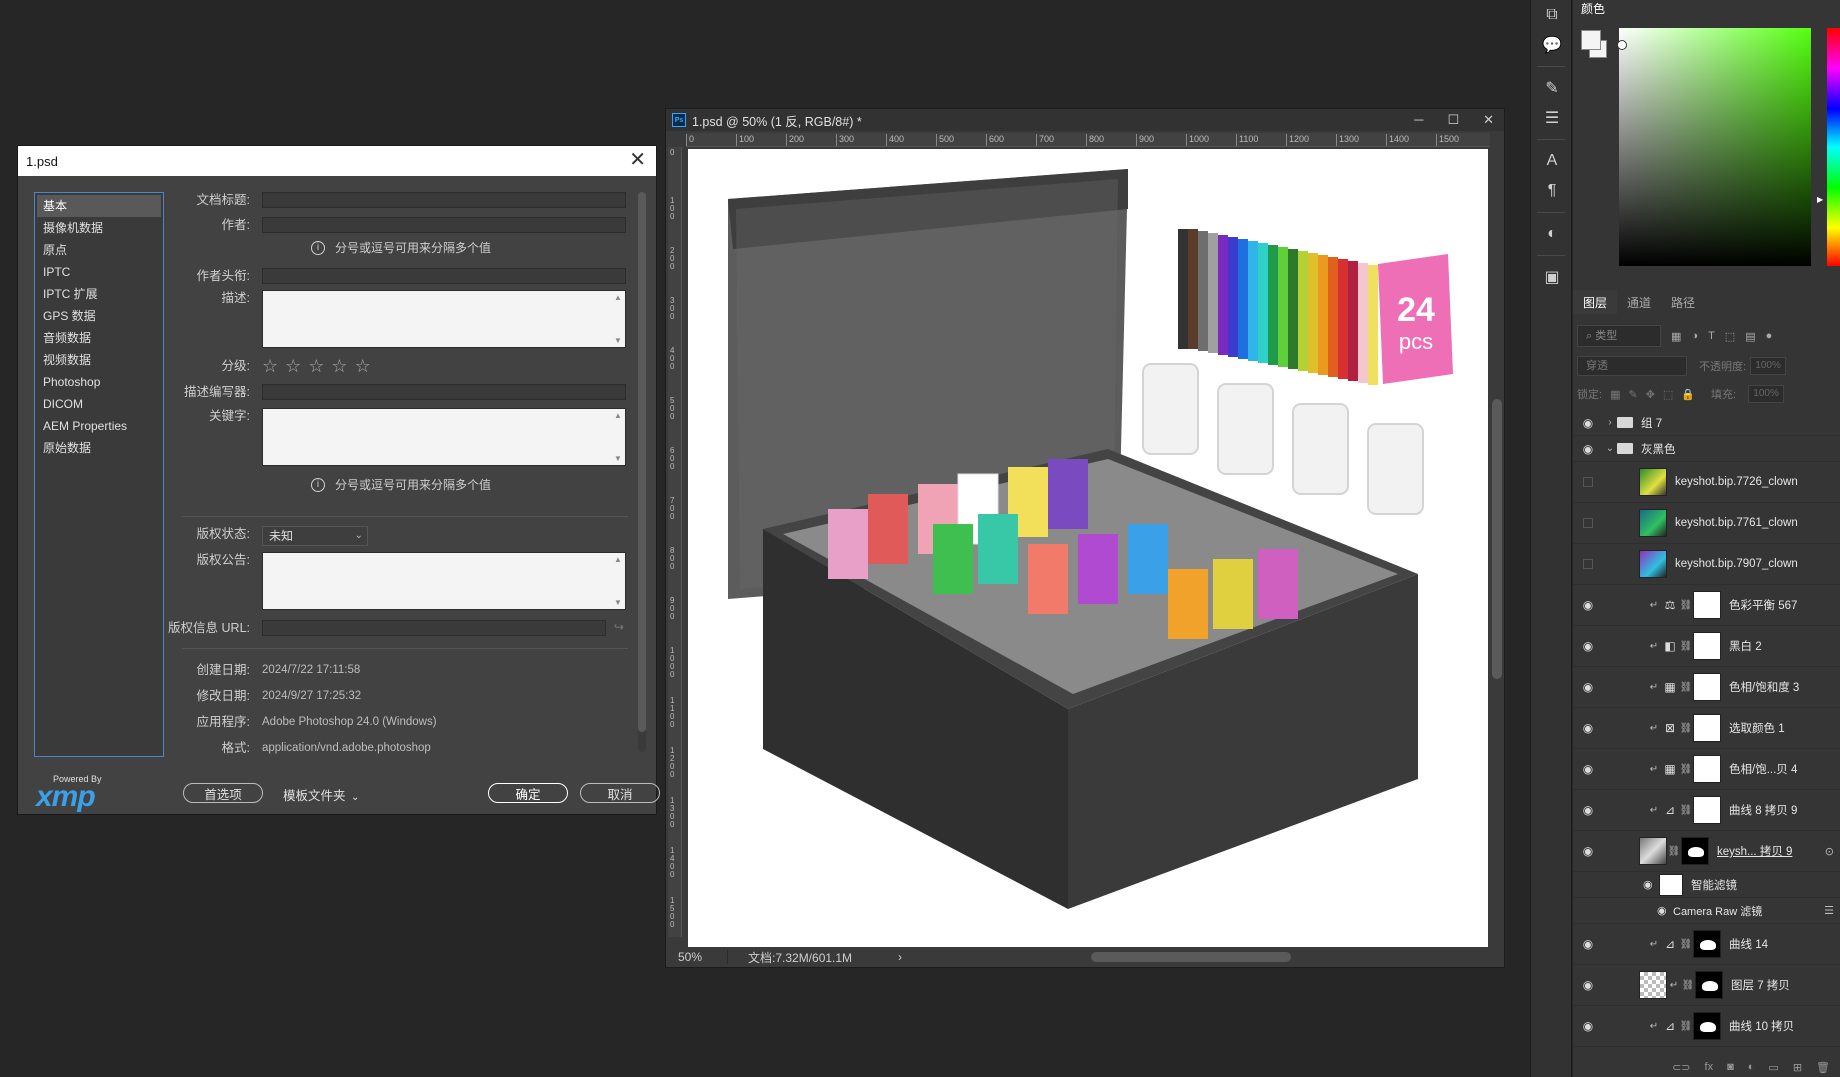  Describe the element at coordinates (1688, 394) in the screenshot. I see `lock-all-icon: 🔒` at that location.